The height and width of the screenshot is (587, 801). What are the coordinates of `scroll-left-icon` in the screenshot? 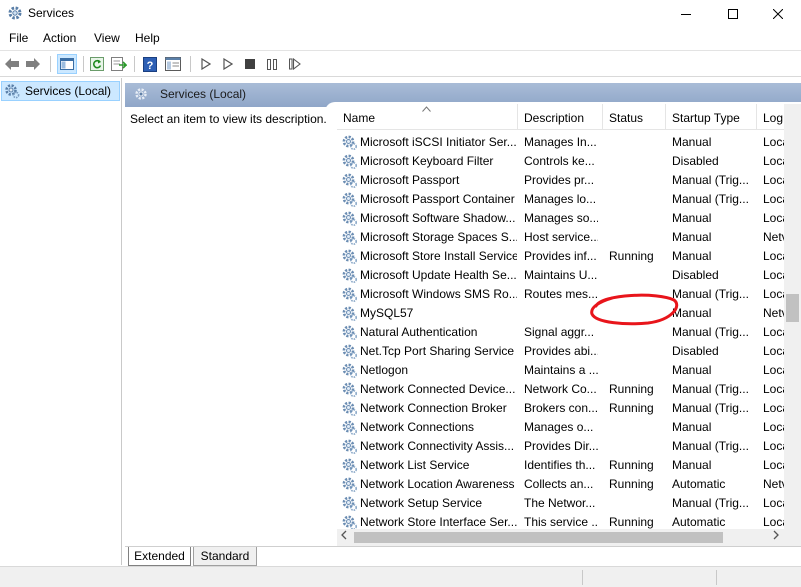 It's located at (344, 536).